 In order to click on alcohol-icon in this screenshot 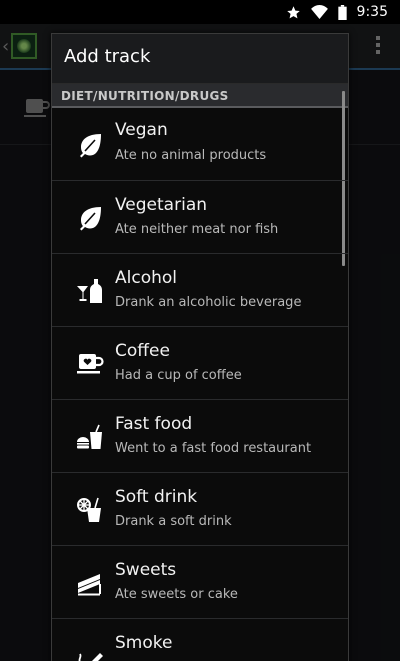, I will do `click(90, 291)`.